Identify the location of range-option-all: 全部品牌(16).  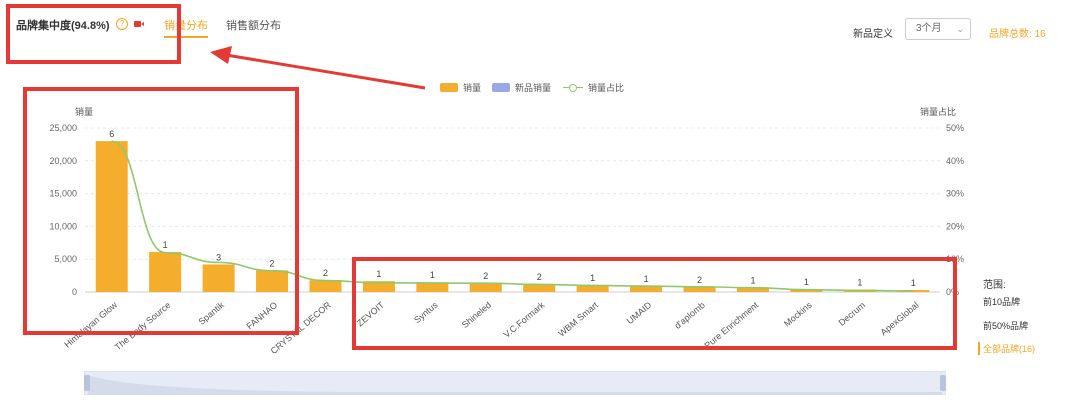
(1006, 348).